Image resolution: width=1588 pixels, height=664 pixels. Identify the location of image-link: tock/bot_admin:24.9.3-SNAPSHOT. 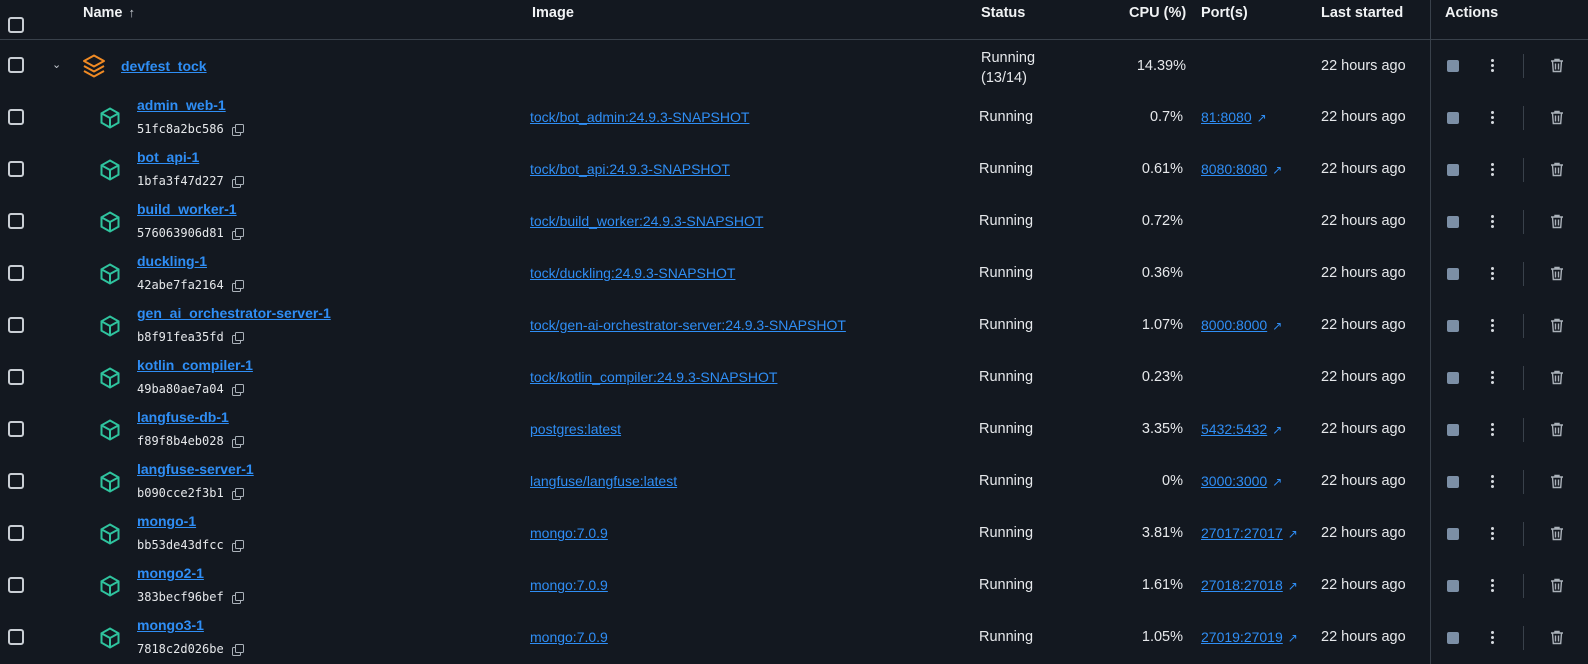
(639, 117).